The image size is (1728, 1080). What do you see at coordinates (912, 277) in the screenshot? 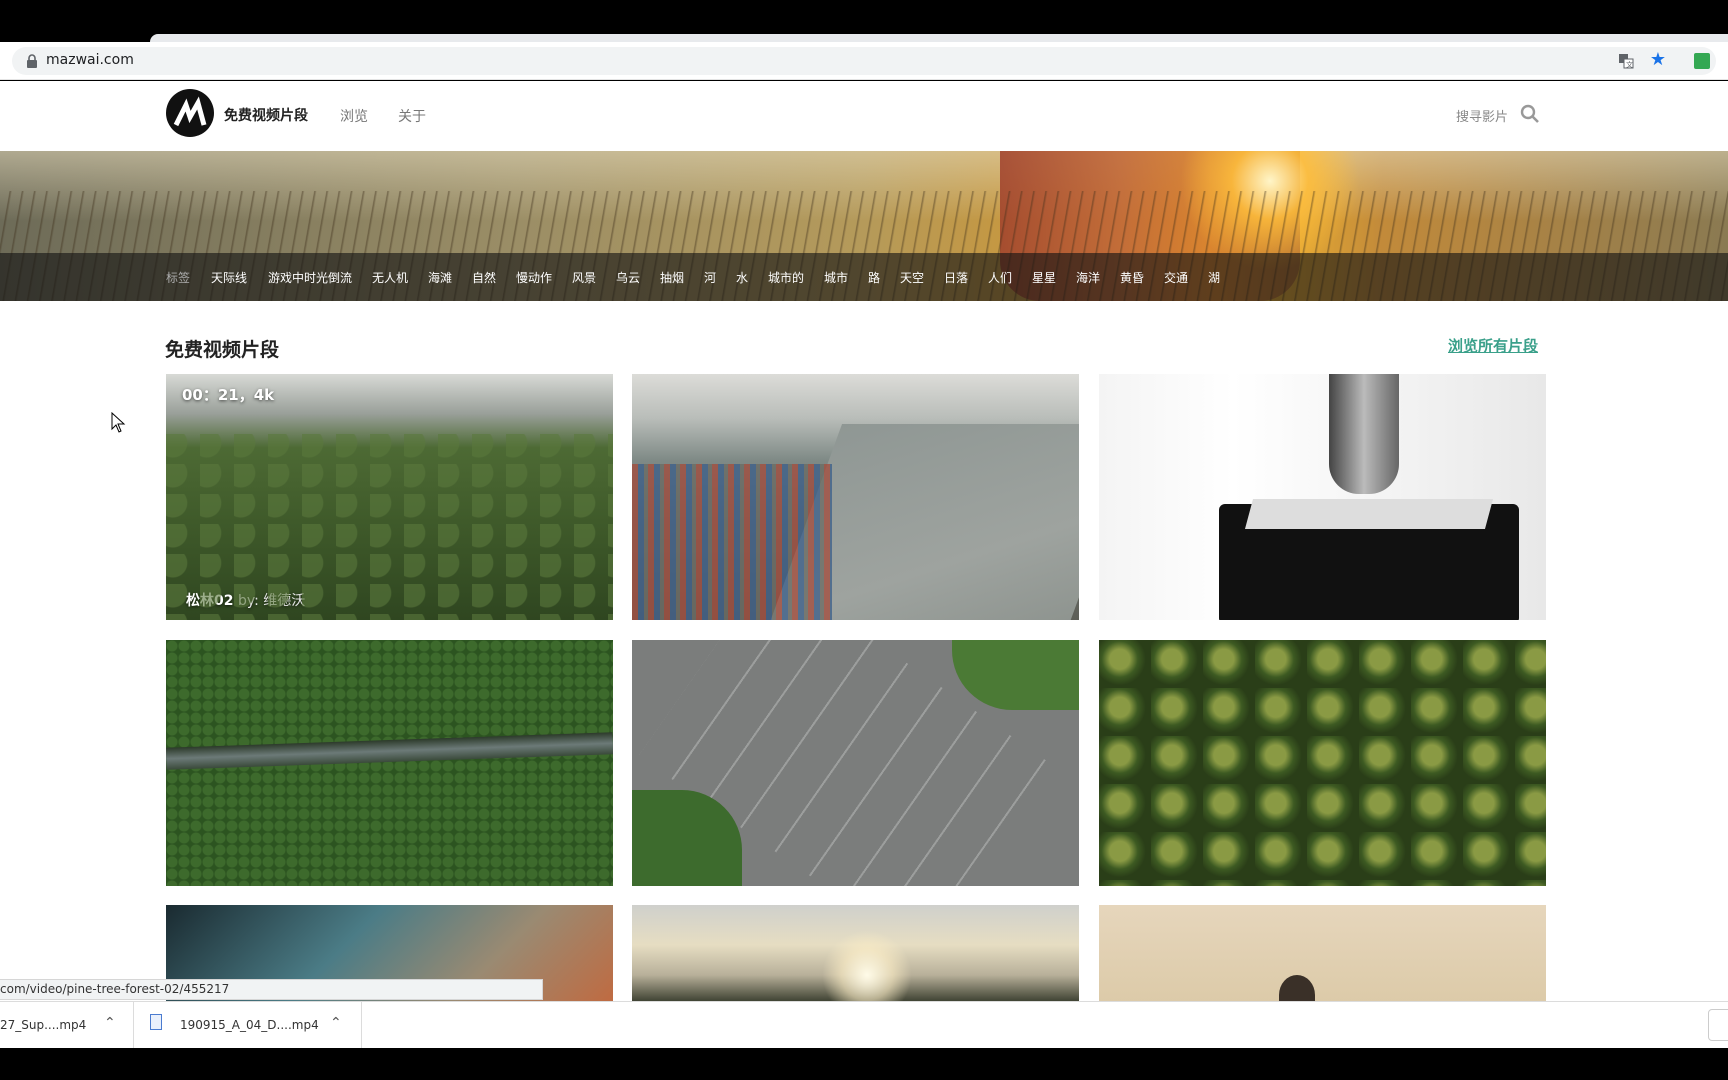
I see `tag-item: 天空` at bounding box center [912, 277].